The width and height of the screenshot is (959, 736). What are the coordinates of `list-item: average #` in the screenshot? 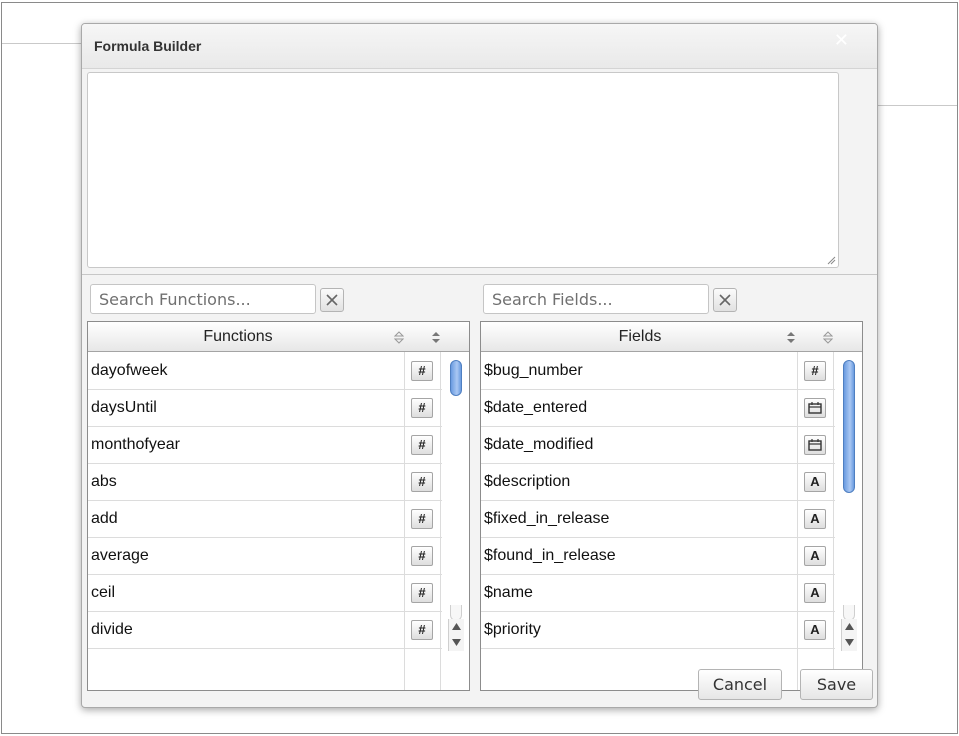 It's located at (265, 556).